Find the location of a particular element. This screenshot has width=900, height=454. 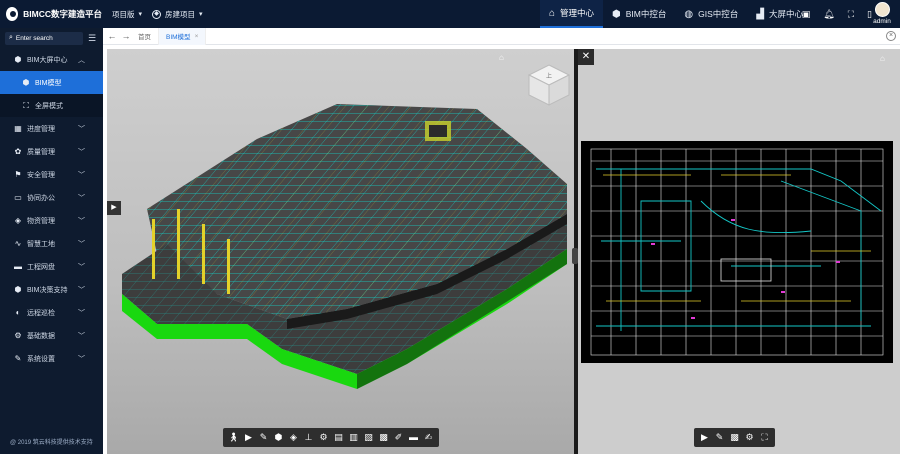

model-tree-icon: ⬢ is located at coordinates (278, 437).